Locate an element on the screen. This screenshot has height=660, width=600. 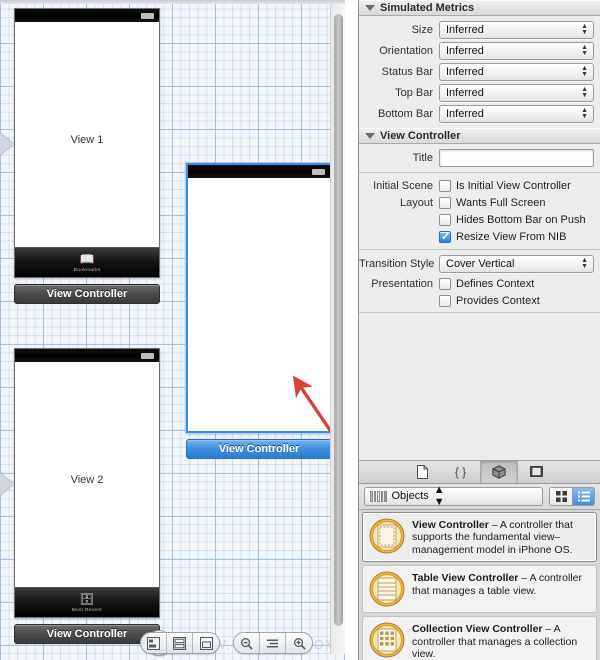
device-body: View 1 📖 Bookmarks is located at coordinates (87, 149).